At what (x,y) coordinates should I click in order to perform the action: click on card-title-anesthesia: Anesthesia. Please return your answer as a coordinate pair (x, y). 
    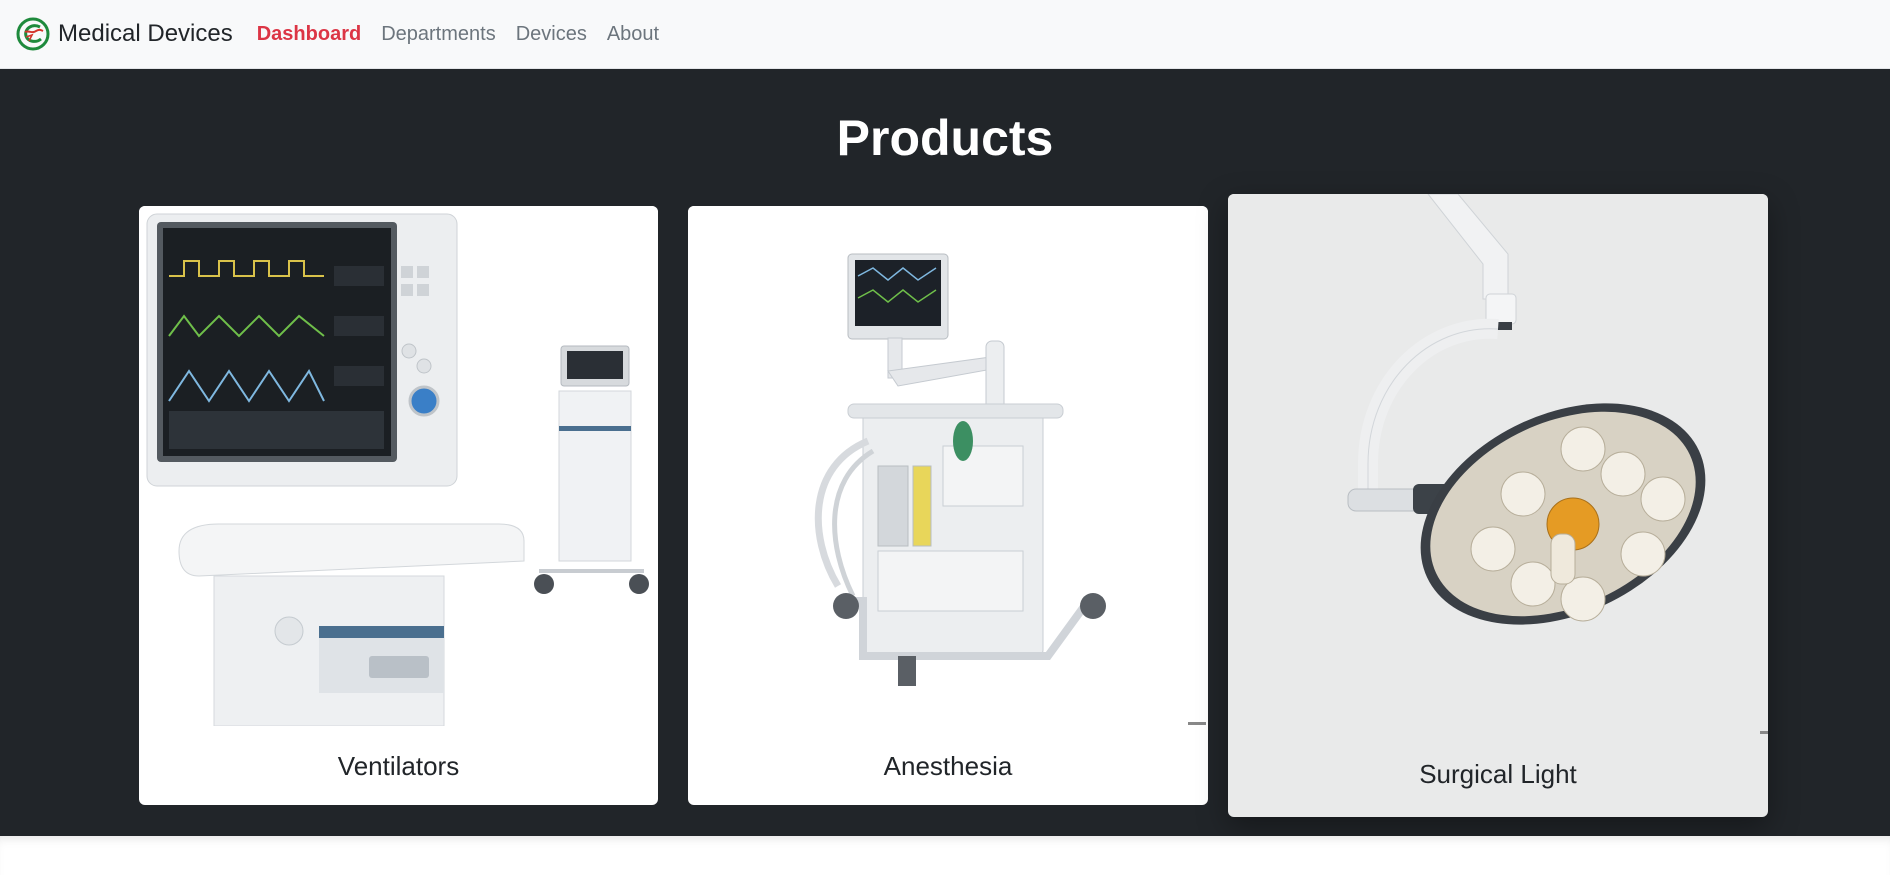
    Looking at the image, I should click on (948, 766).